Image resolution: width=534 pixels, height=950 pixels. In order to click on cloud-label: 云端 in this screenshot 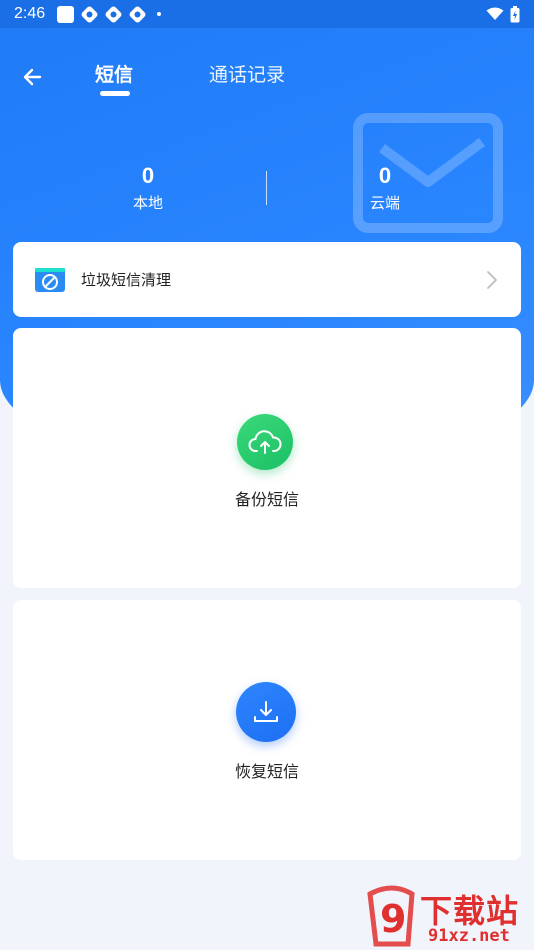, I will do `click(384, 203)`.